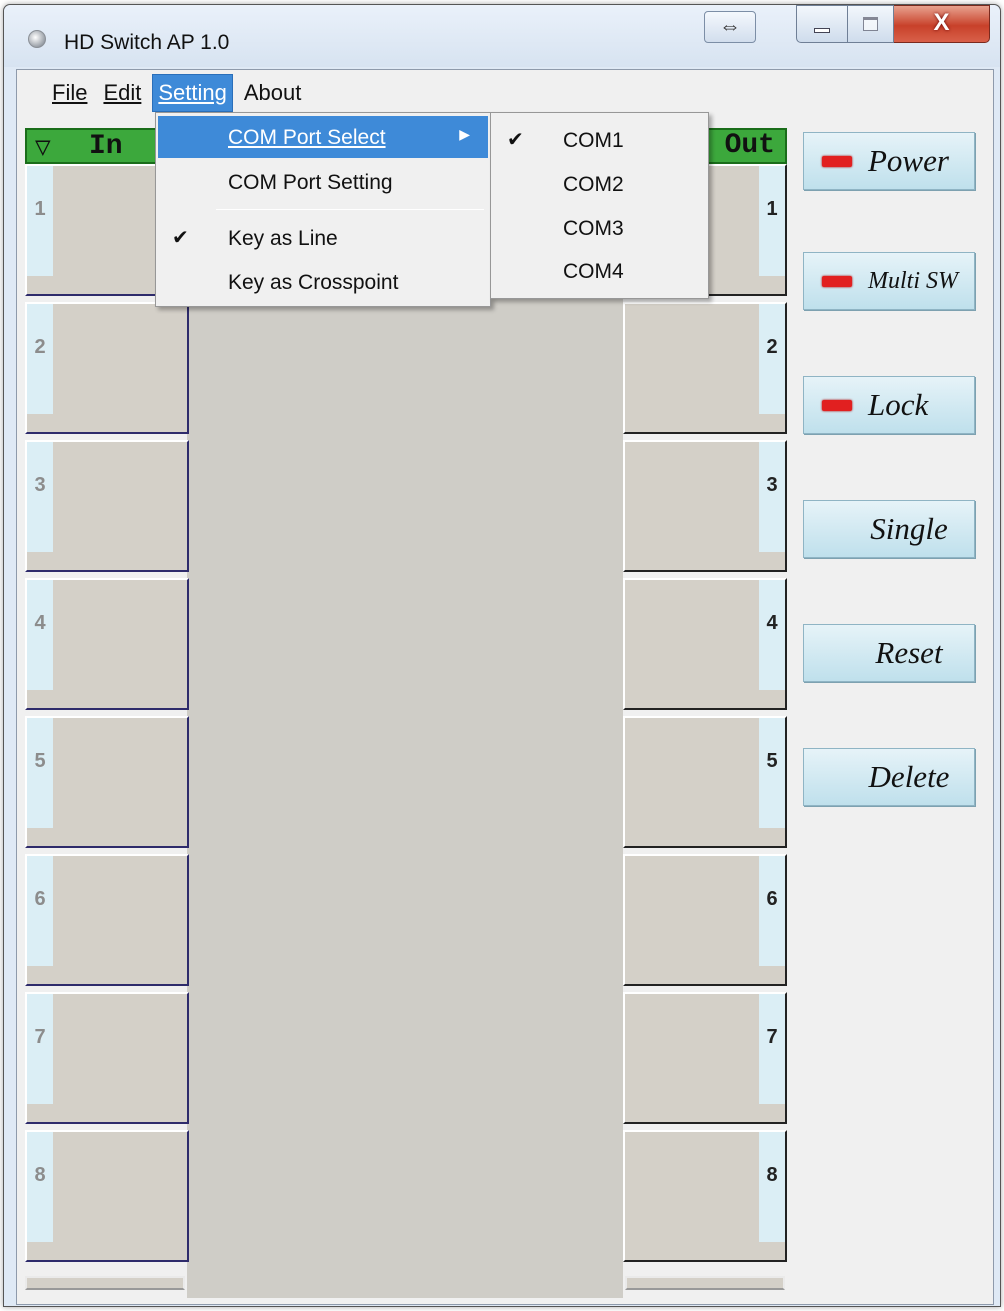 The height and width of the screenshot is (1311, 1004). I want to click on output-slot: 3, so click(705, 506).